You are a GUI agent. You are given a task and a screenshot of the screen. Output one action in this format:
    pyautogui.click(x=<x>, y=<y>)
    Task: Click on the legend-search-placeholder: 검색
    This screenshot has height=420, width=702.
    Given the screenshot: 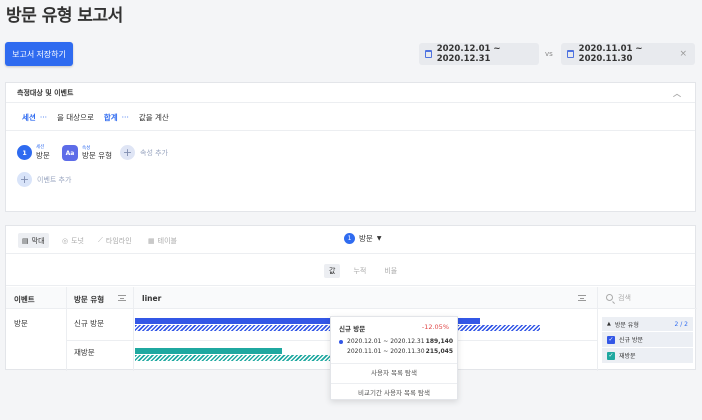 What is the action you would take?
    pyautogui.click(x=624, y=297)
    